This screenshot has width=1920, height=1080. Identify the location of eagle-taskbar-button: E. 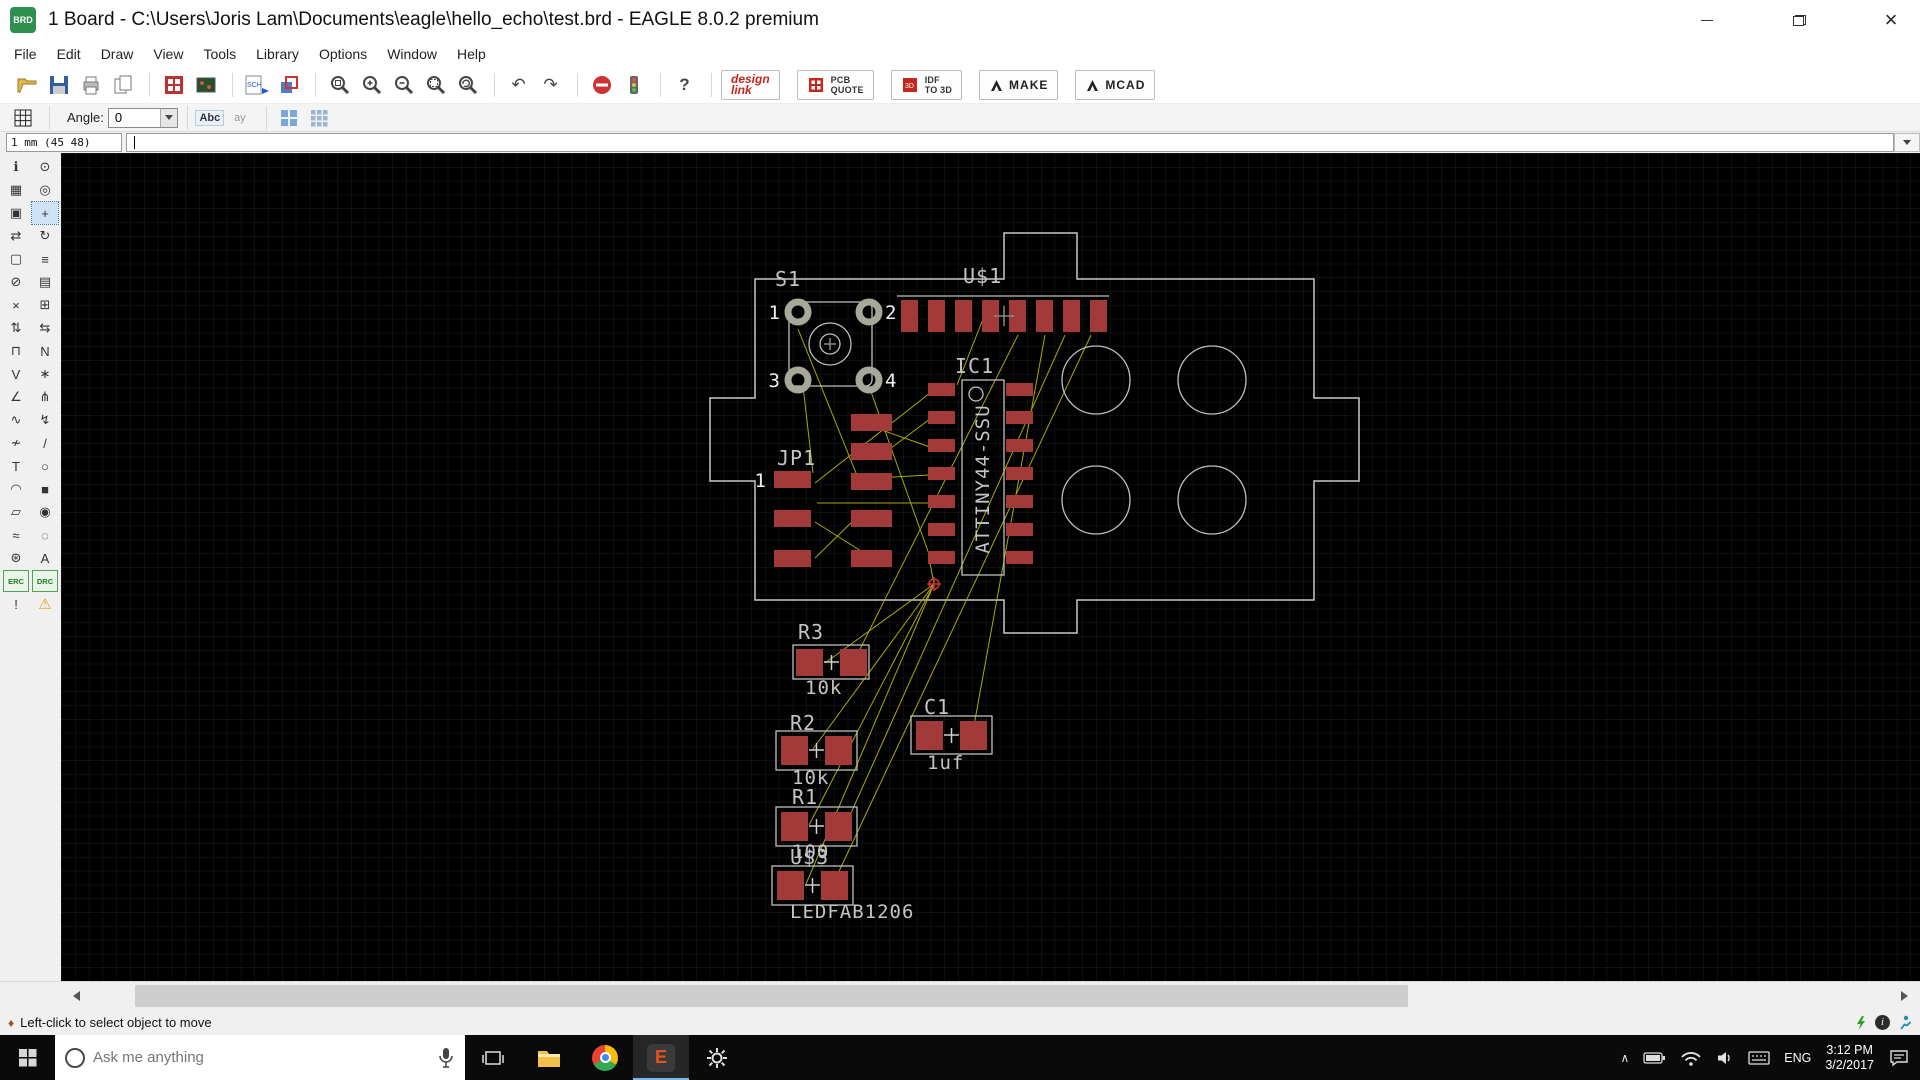
(661, 1057).